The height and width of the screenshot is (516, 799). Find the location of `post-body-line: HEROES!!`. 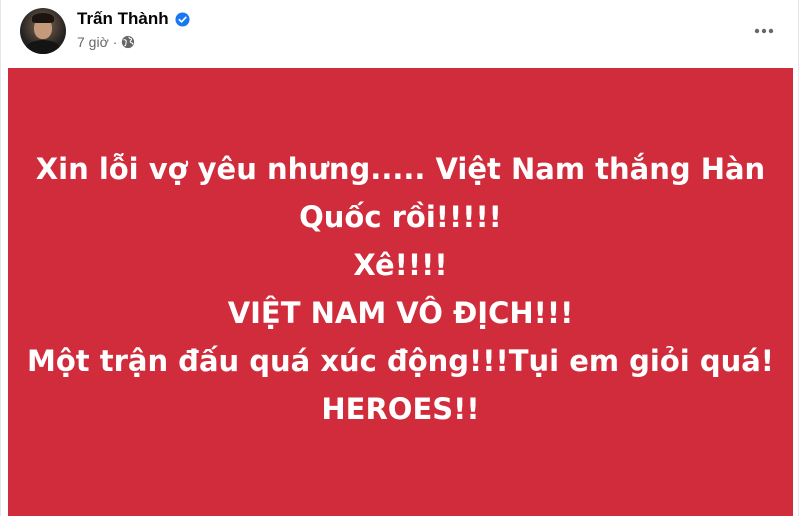

post-body-line: HEROES!! is located at coordinates (400, 409).